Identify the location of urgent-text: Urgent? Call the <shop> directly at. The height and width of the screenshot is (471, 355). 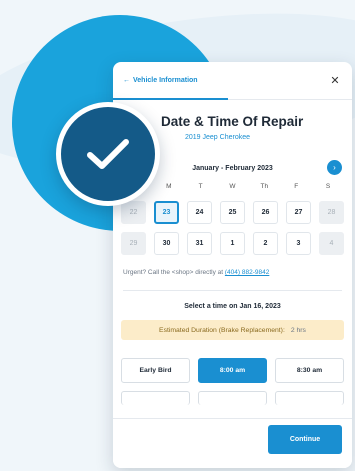
(174, 272).